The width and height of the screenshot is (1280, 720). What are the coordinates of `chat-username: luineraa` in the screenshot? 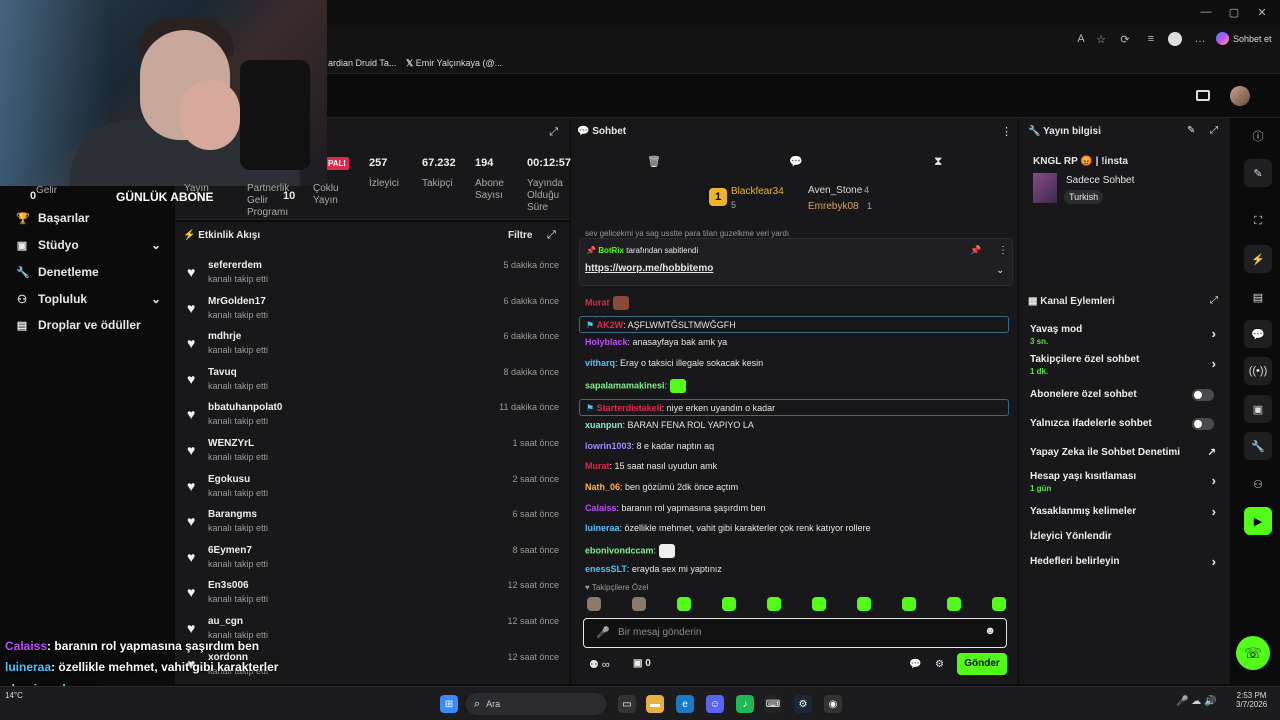 It's located at (602, 528).